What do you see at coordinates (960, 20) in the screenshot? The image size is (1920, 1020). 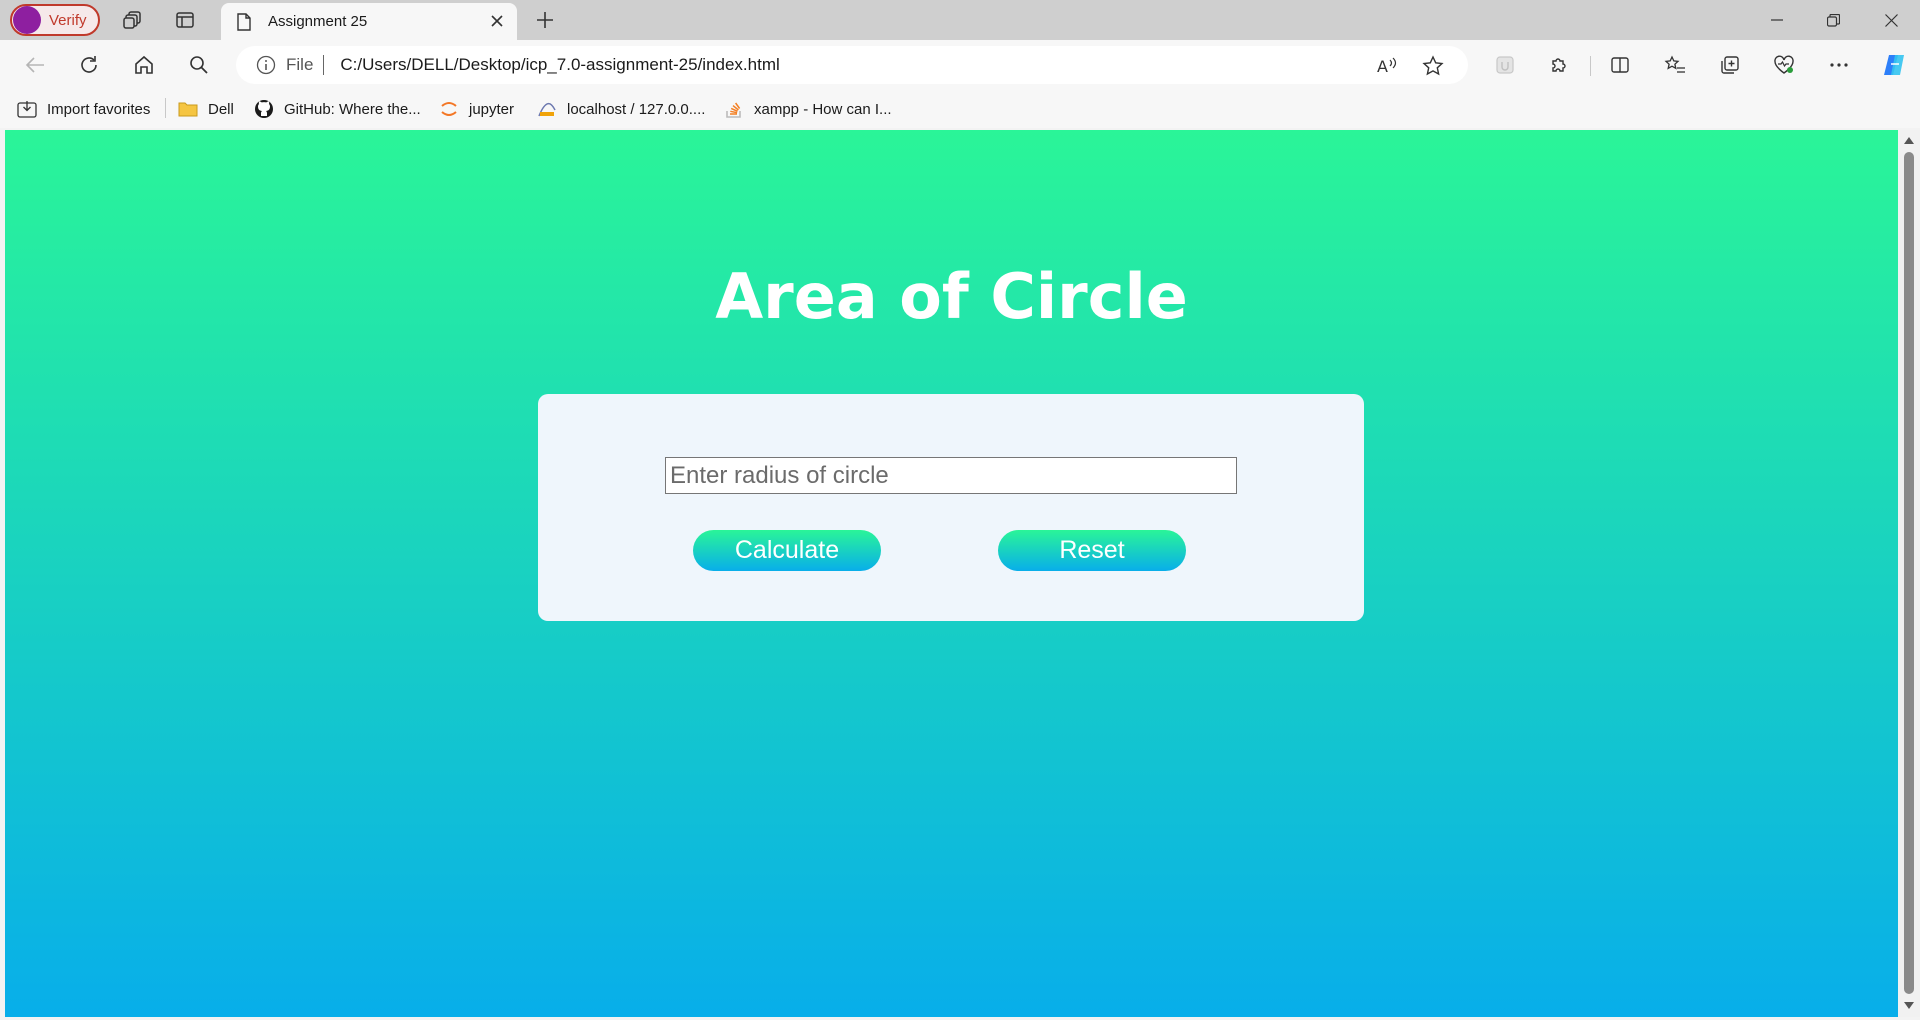 I see `title-bar: Verify Assignment 25` at bounding box center [960, 20].